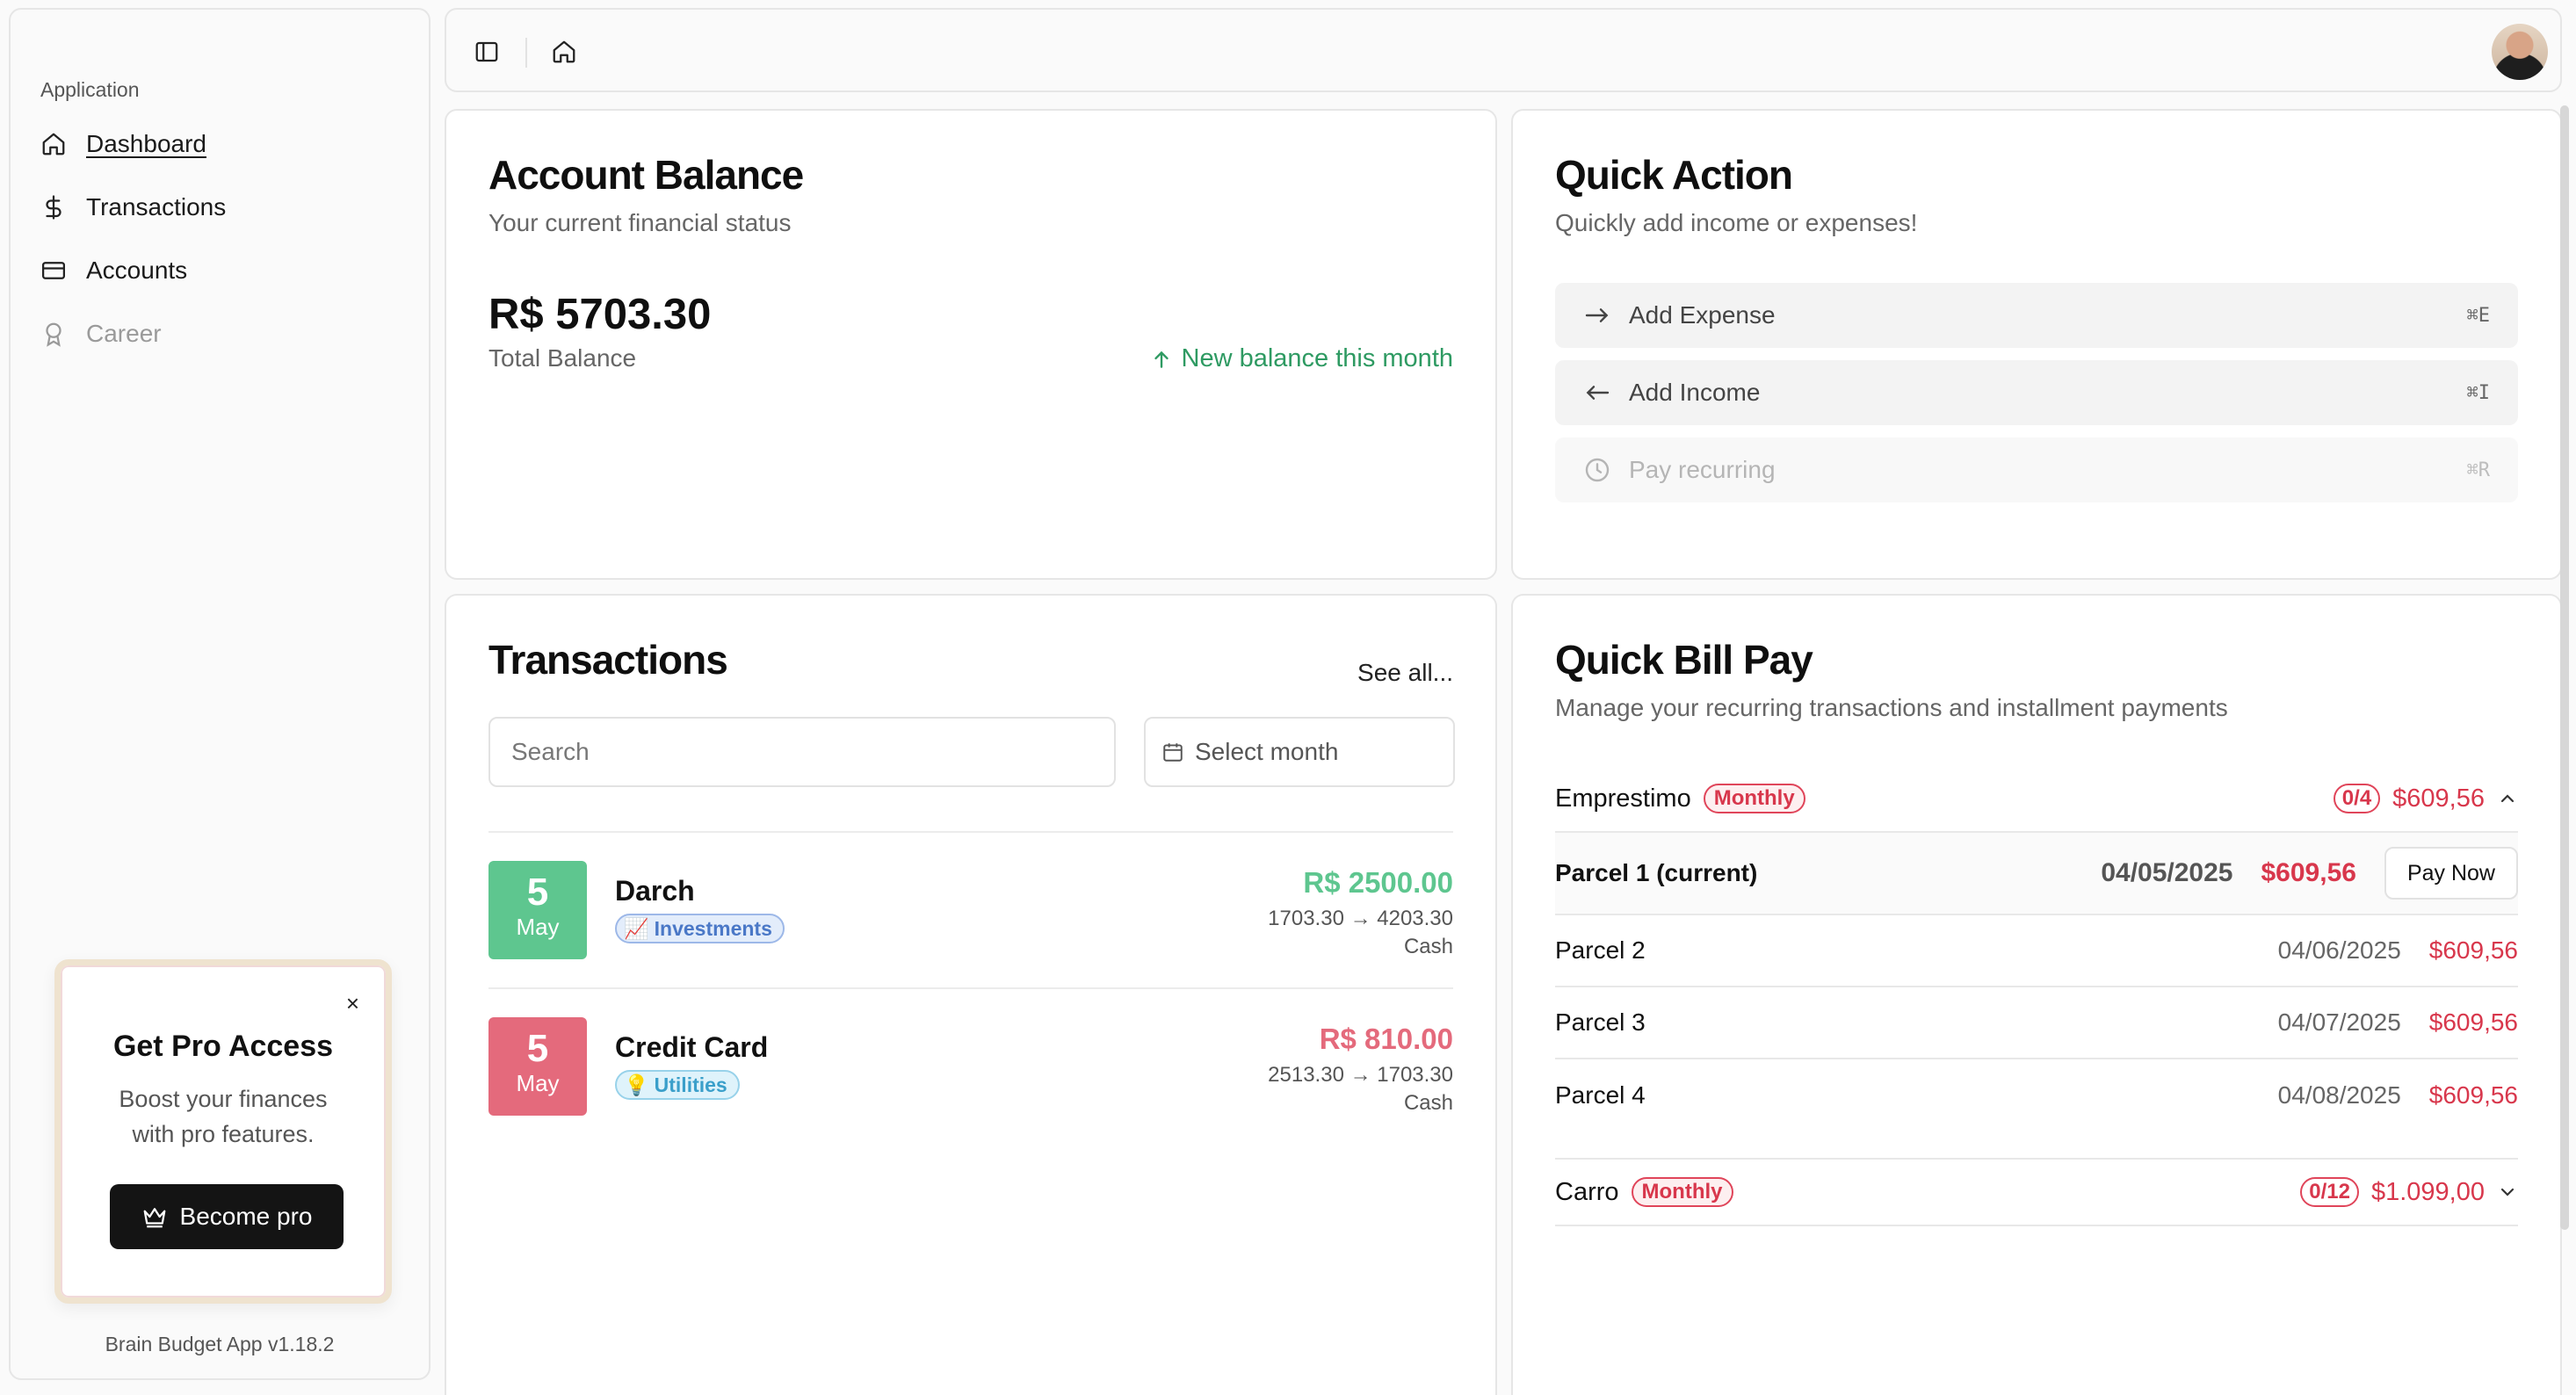 The image size is (2576, 1395). I want to click on toolbar-divider, so click(526, 53).